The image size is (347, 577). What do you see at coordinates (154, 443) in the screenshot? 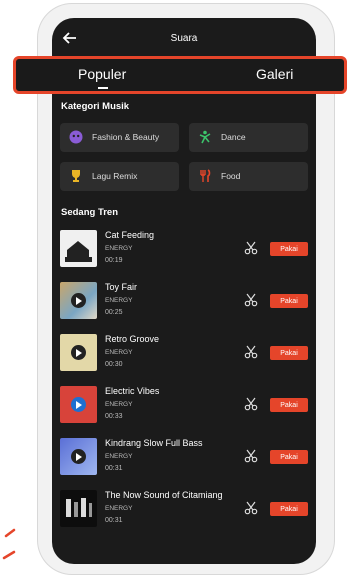
I see `track-title: Kindrang Slow Full Bass` at bounding box center [154, 443].